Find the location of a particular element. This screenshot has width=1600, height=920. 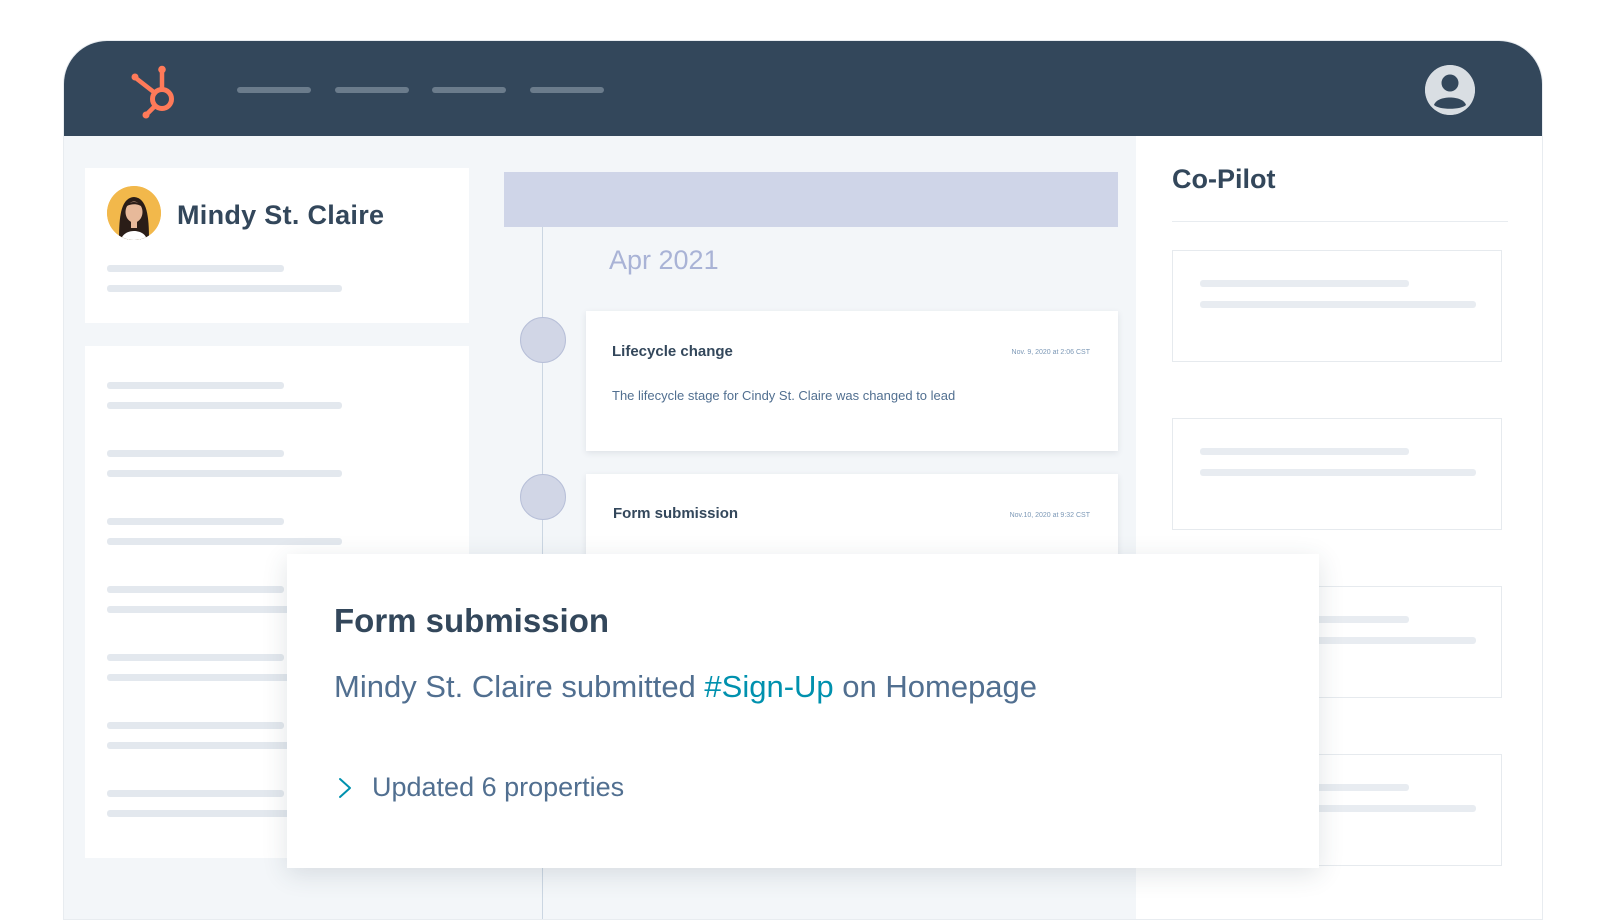

user-account-icon is located at coordinates (1450, 90).